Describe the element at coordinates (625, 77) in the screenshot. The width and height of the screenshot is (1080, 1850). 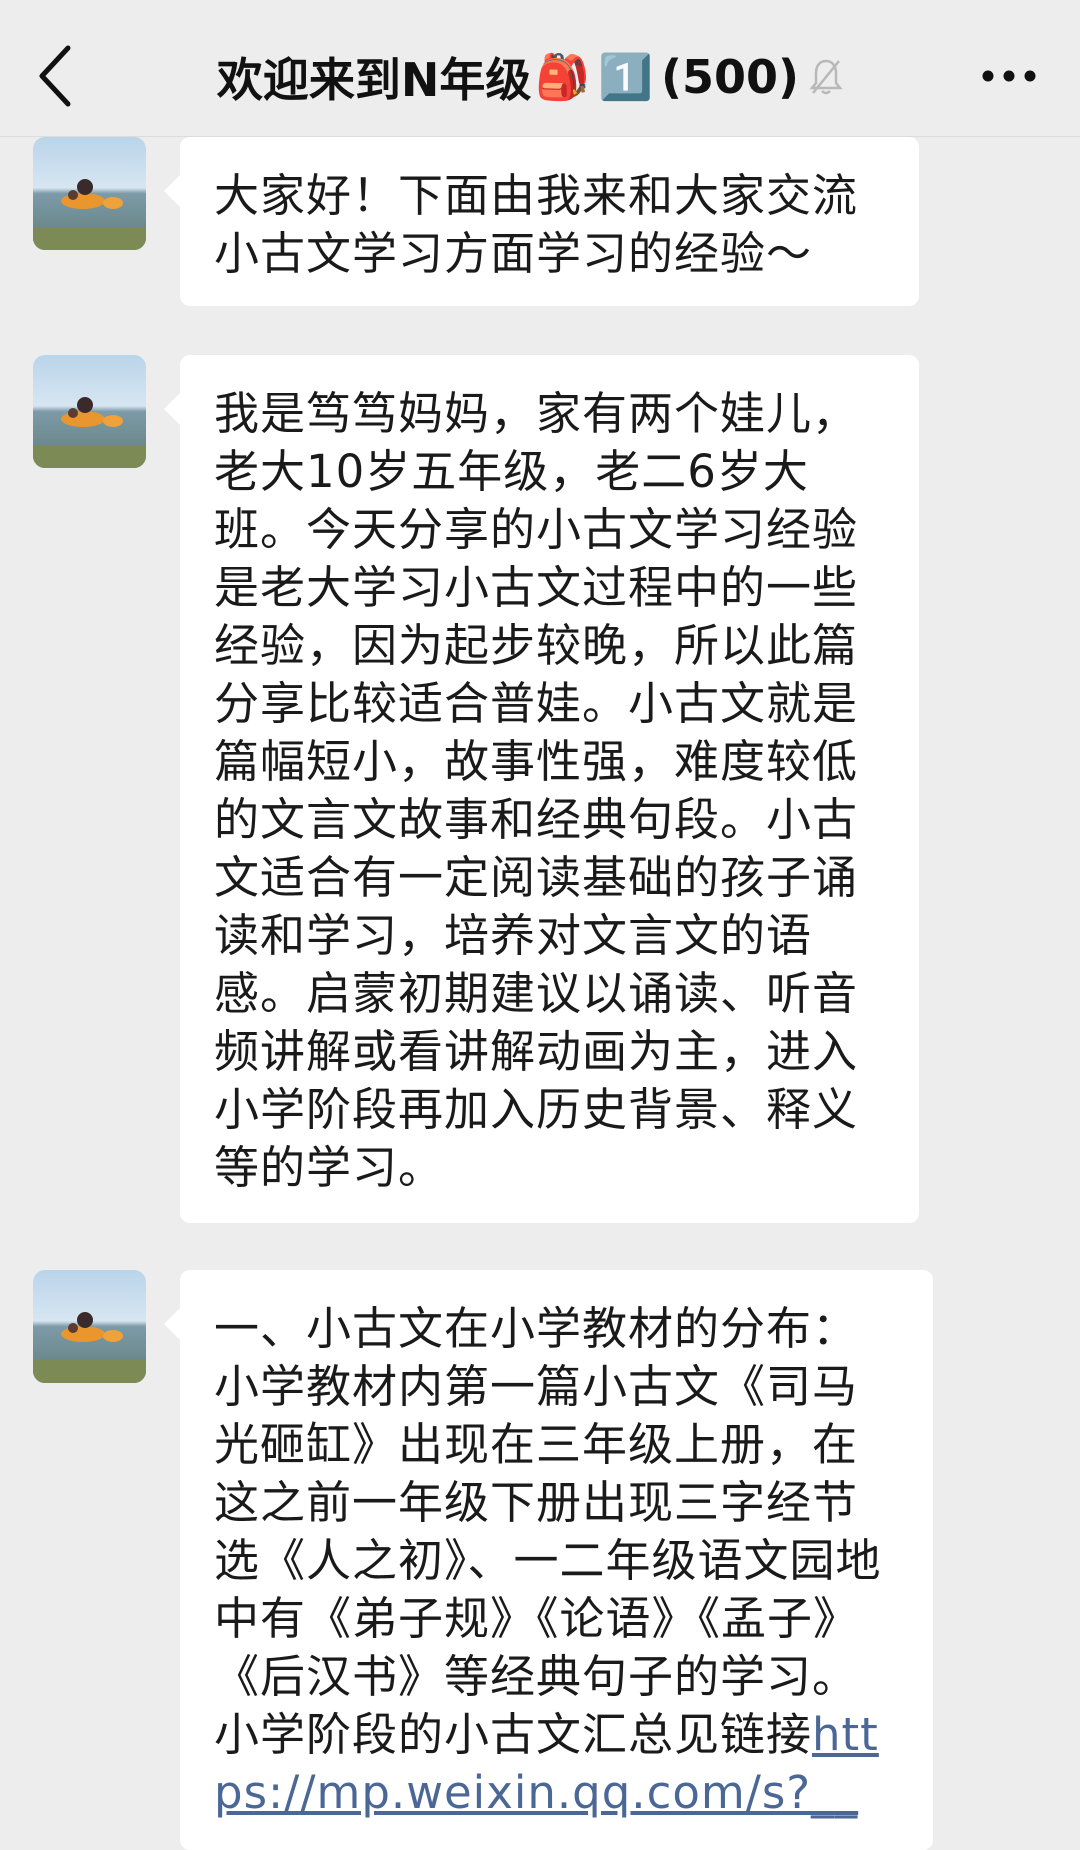
I see `keycap-one-emoji: 1️⃣` at that location.